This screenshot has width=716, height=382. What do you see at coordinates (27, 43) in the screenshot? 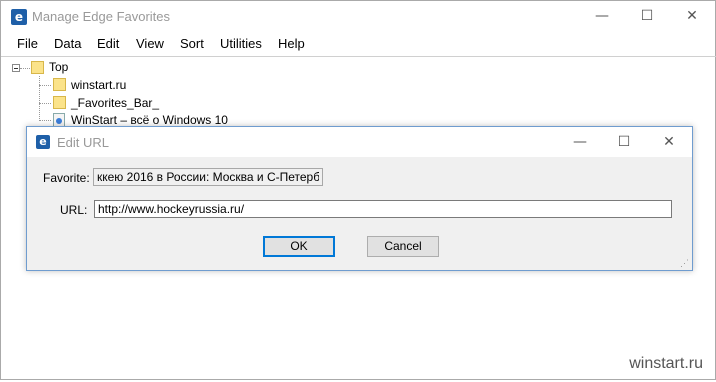
I see `menu-file: File` at bounding box center [27, 43].